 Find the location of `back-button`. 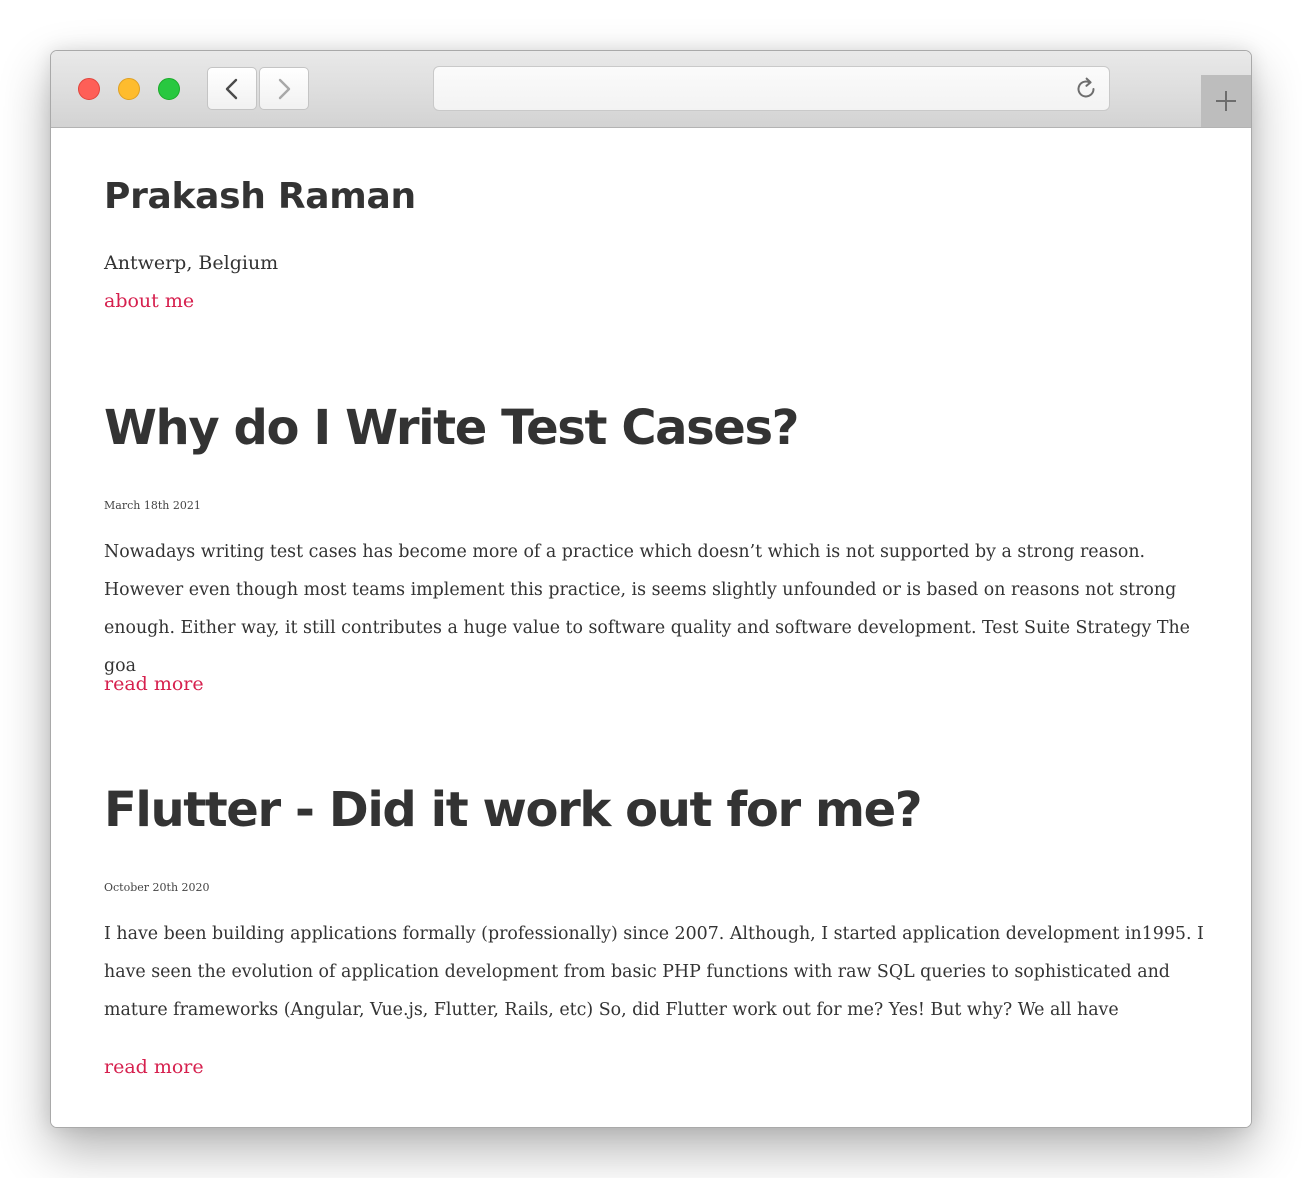

back-button is located at coordinates (232, 88).